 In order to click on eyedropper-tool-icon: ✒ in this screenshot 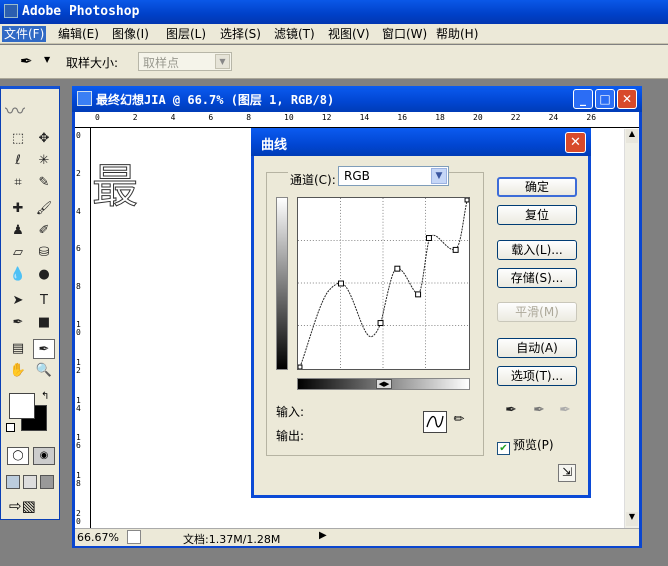, I will do `click(44, 349)`.